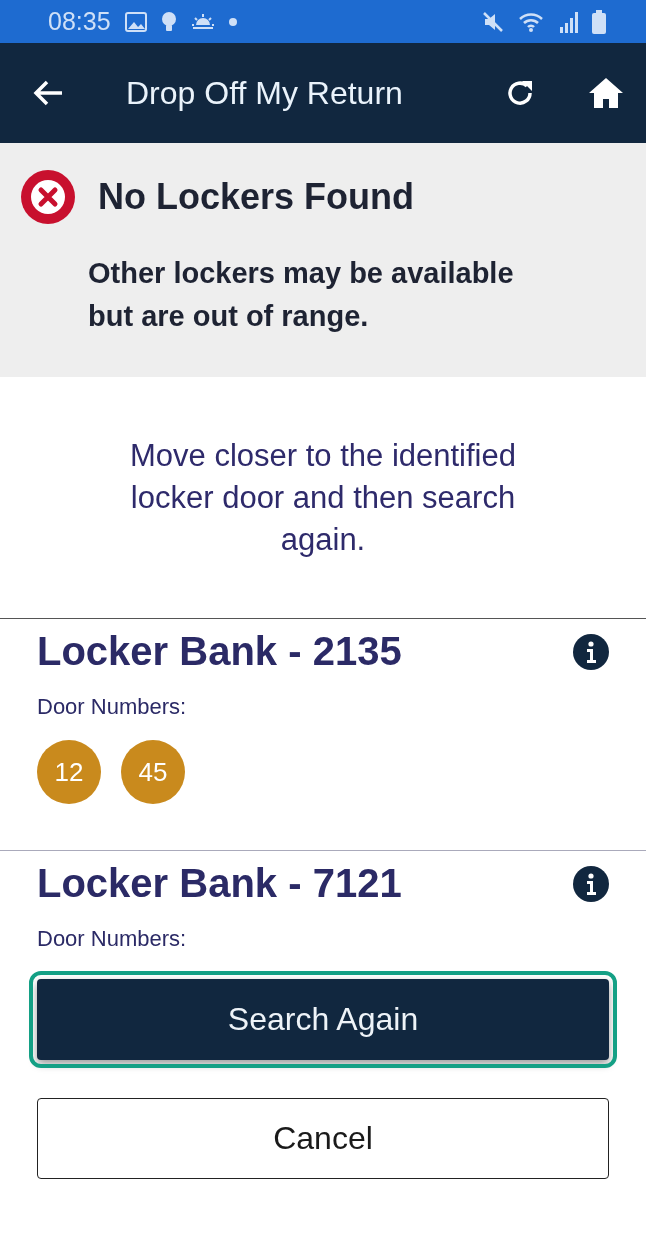  I want to click on signal-icon, so click(569, 21).